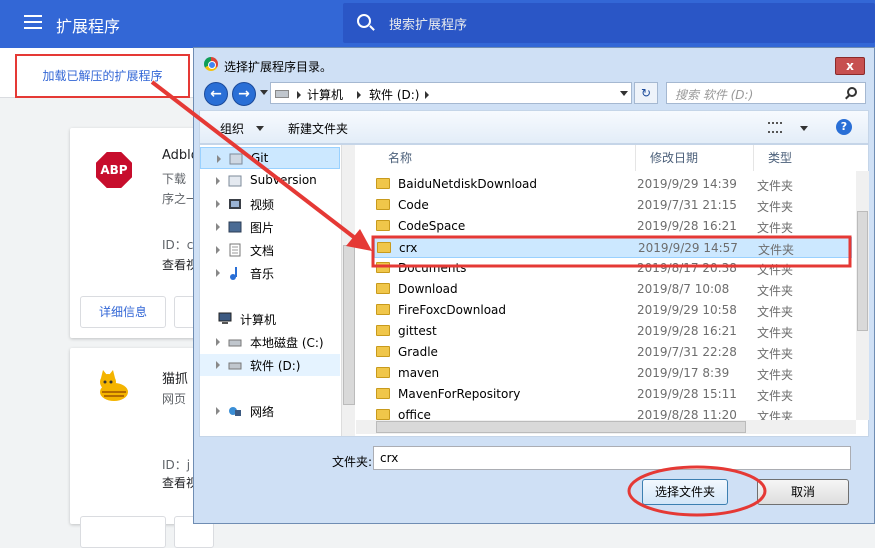 Image resolution: width=875 pixels, height=548 pixels. What do you see at coordinates (862, 271) in the screenshot?
I see `file-list-scrollbar-thumb` at bounding box center [862, 271].